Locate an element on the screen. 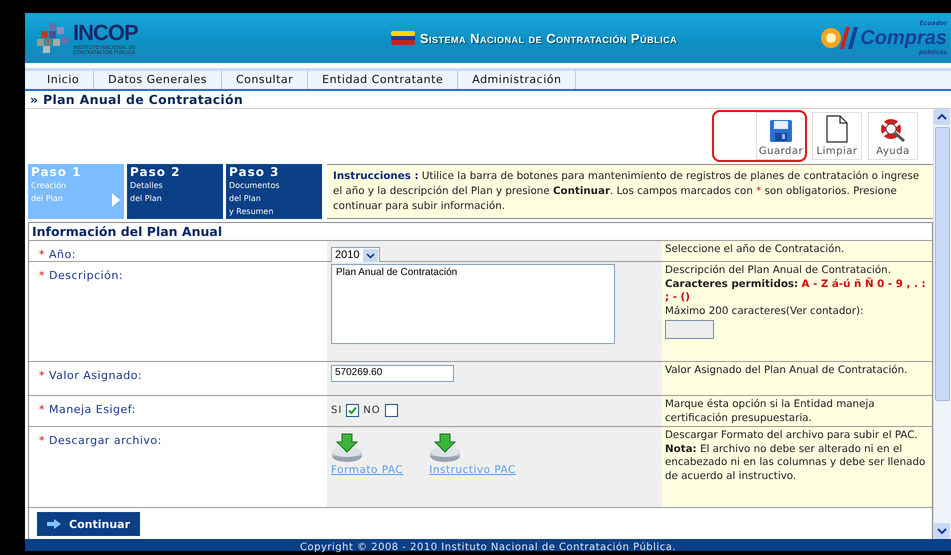 This screenshot has width=951, height=555. help-text: Seleccione el año de Contratación. is located at coordinates (755, 249).